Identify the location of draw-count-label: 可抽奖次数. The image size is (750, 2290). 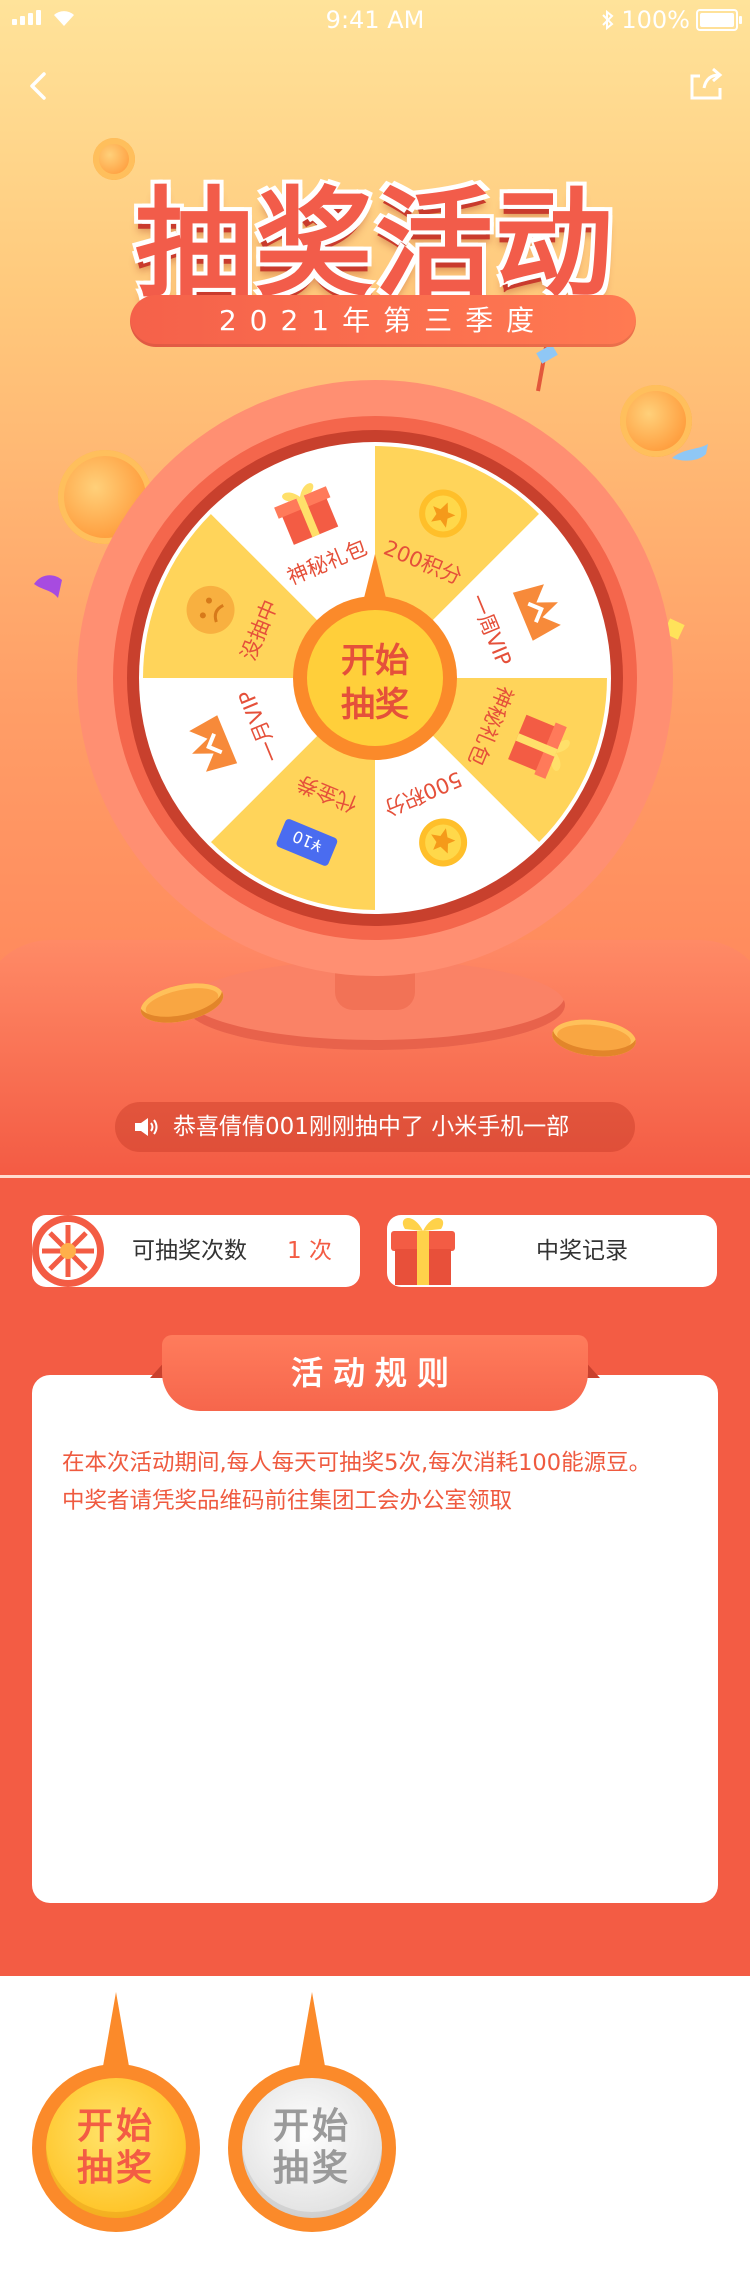
(189, 1251).